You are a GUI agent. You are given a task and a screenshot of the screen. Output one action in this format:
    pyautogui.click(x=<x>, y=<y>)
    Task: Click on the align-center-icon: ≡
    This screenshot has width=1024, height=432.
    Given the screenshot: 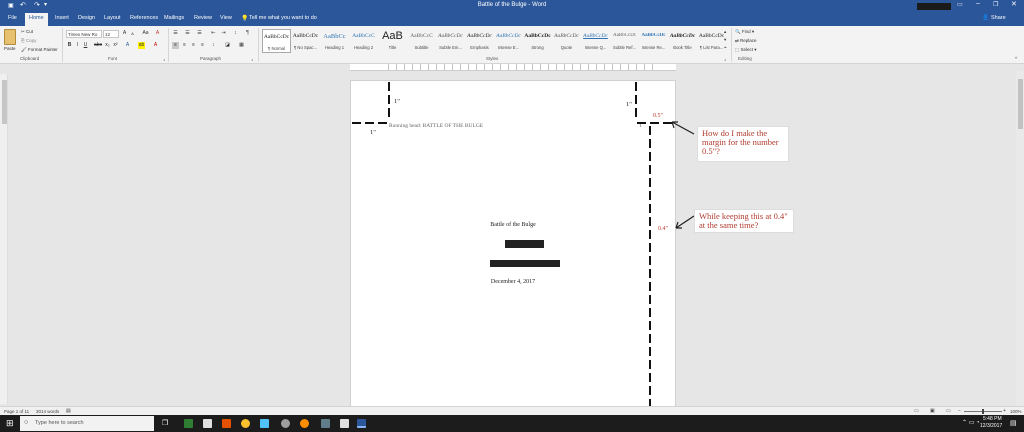 What is the action you would take?
    pyautogui.click(x=184, y=45)
    